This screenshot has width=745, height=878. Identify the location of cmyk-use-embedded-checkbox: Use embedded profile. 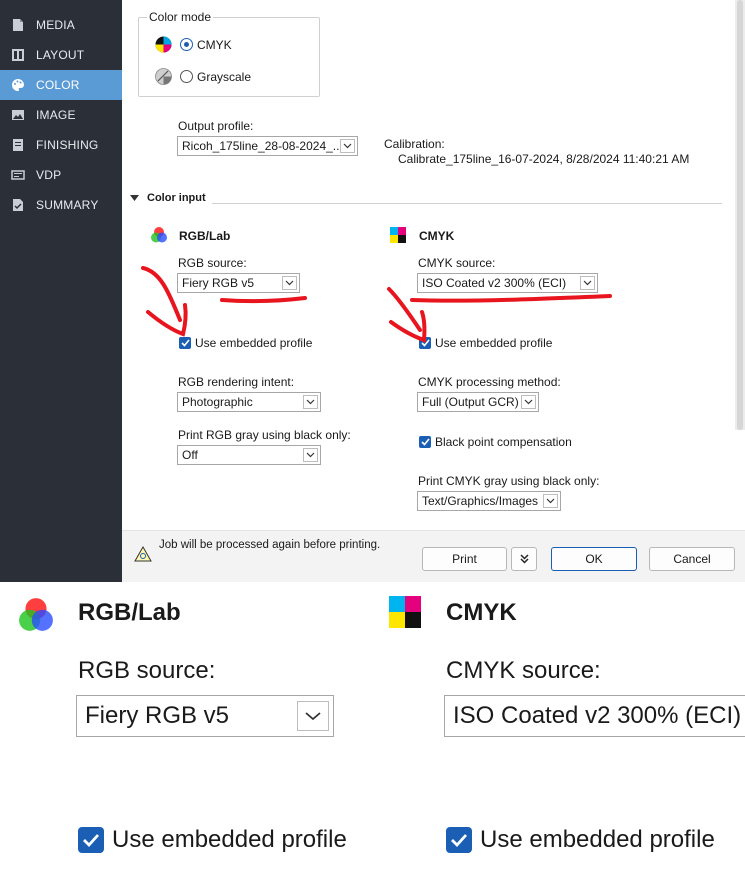
(485, 343).